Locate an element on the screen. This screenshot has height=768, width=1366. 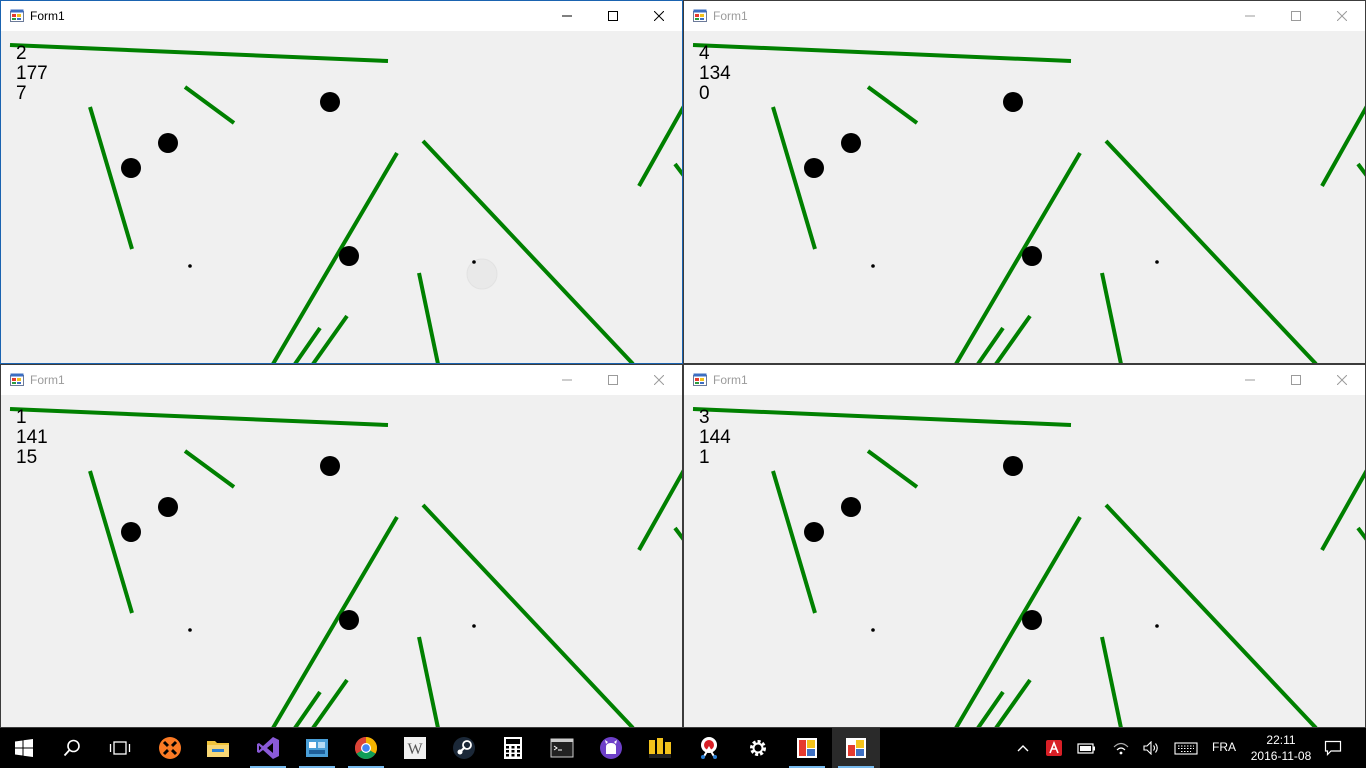
stat-value: 141 is located at coordinates (32, 437).